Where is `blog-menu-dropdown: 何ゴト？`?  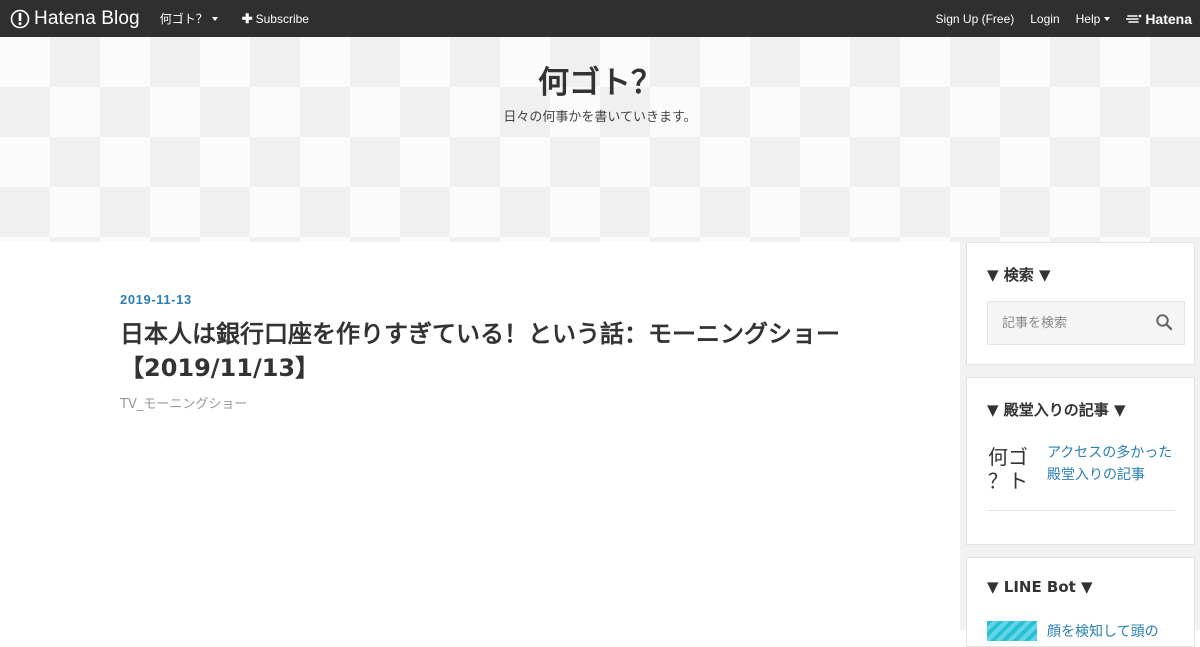 blog-menu-dropdown: 何ゴト？ is located at coordinates (189, 18).